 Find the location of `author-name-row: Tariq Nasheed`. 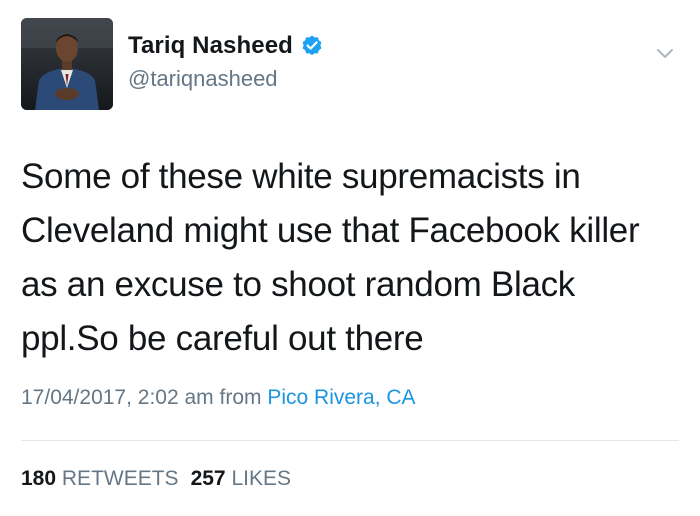

author-name-row: Tariq Nasheed is located at coordinates (226, 46).